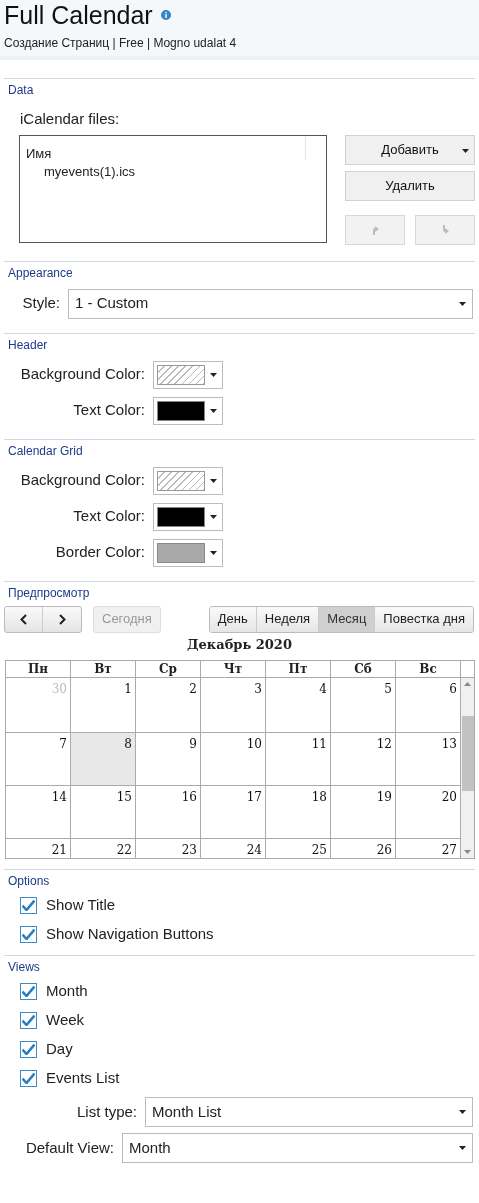 The height and width of the screenshot is (1203, 479). Describe the element at coordinates (45, 450) in the screenshot. I see `section-title: Calendar Grid` at that location.